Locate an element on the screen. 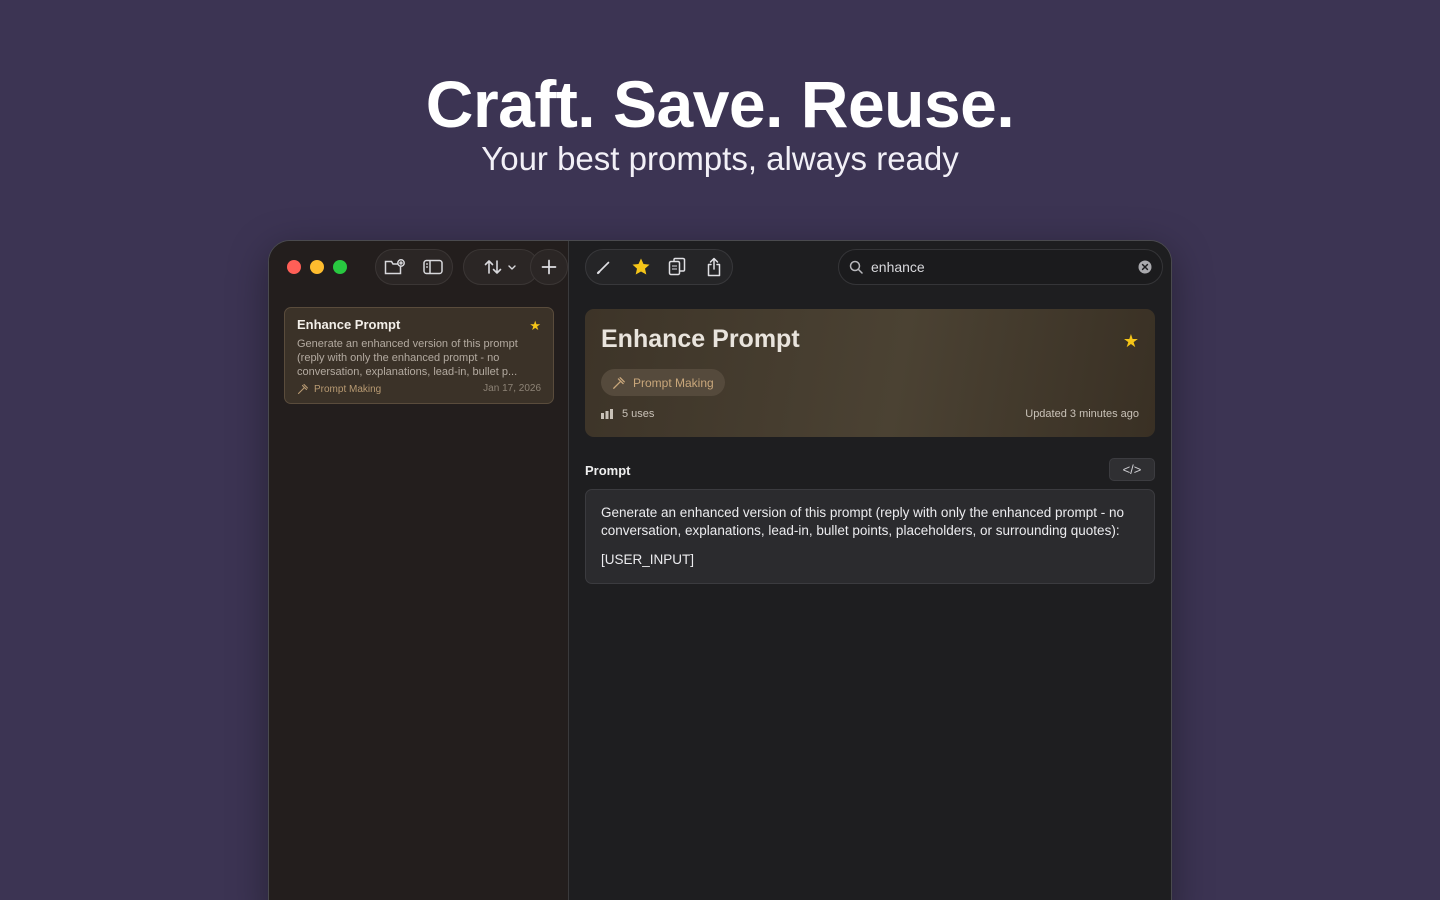 The height and width of the screenshot is (900, 1440). uses-count: 5 uses is located at coordinates (638, 414).